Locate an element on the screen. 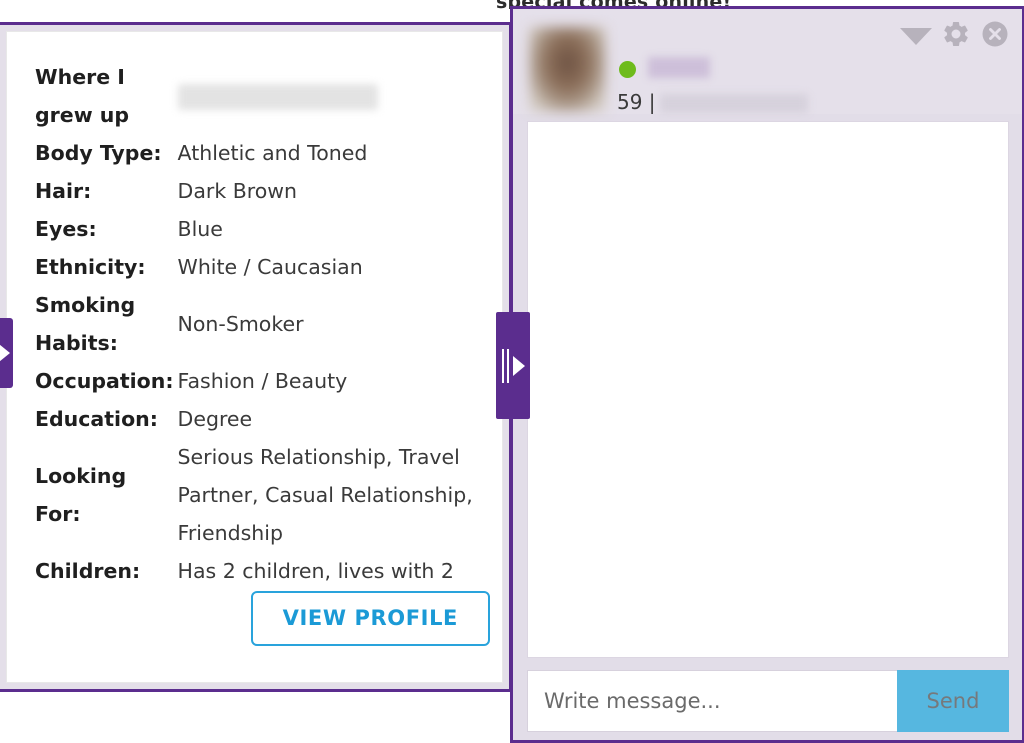  detail-value-children: Has 2 children, lives with 2 is located at coordinates (315, 571).